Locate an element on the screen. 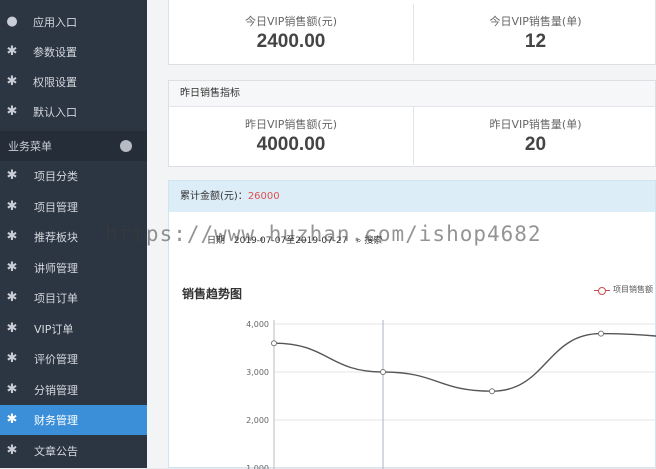  sidebar-menu-item-9: ✱ 文章公告 is located at coordinates (73, 451).